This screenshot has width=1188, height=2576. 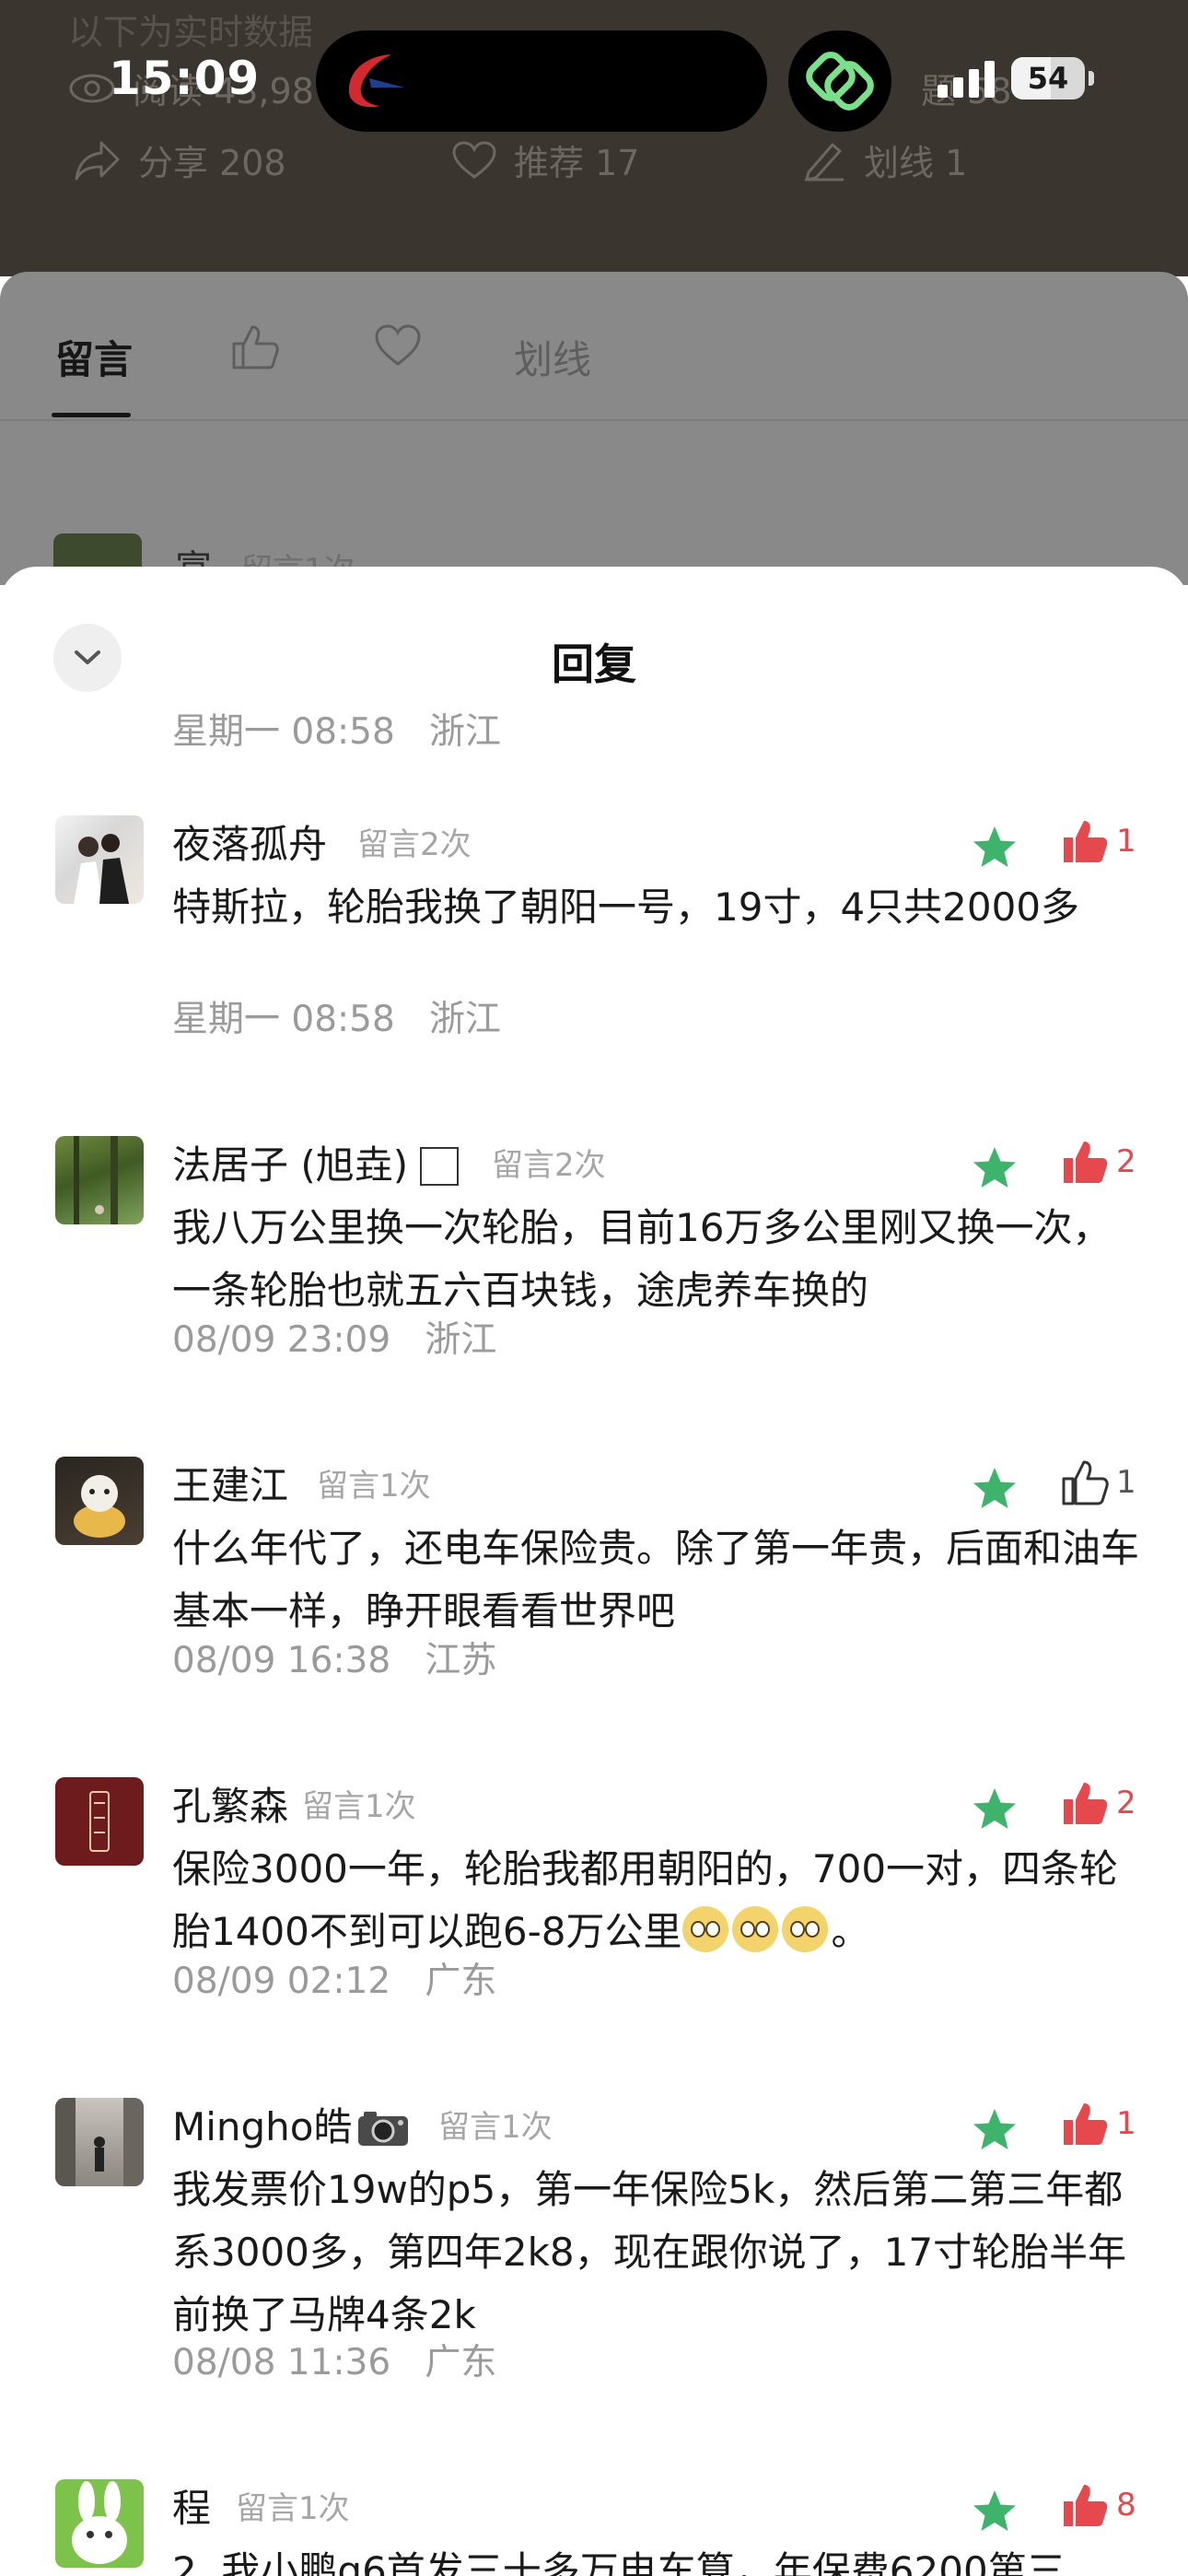 I want to click on commenter-name: 王建江, so click(x=230, y=1483).